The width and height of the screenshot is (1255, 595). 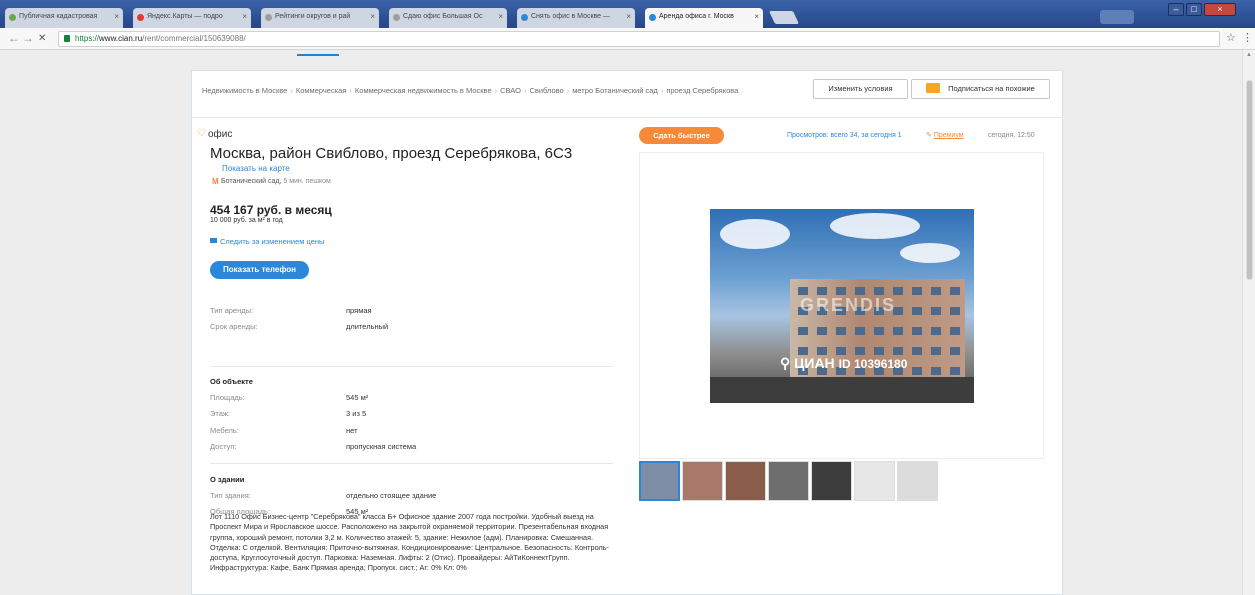 I want to click on envelope-icon, so click(x=933, y=88).